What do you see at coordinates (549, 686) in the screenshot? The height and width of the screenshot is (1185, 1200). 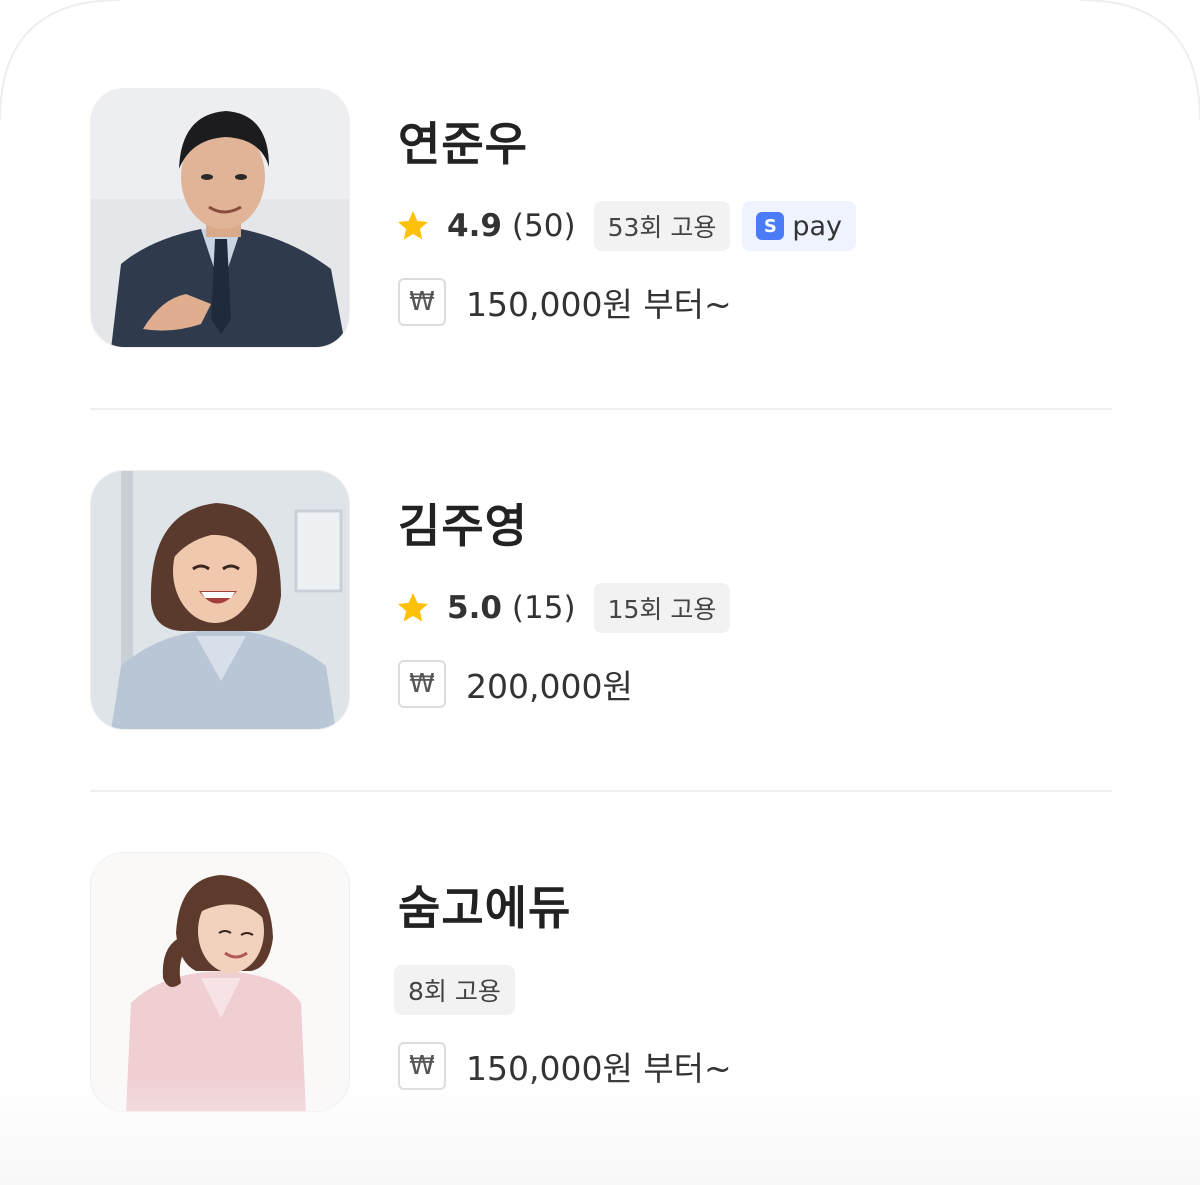 I see `price-text: 200,000원` at bounding box center [549, 686].